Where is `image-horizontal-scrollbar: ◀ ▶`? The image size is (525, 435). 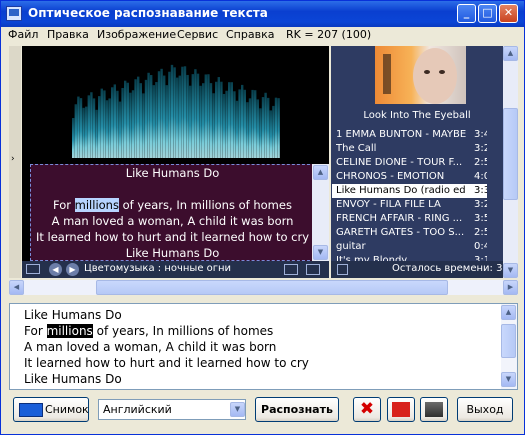 image-horizontal-scrollbar: ◀ ▶ is located at coordinates (263, 287).